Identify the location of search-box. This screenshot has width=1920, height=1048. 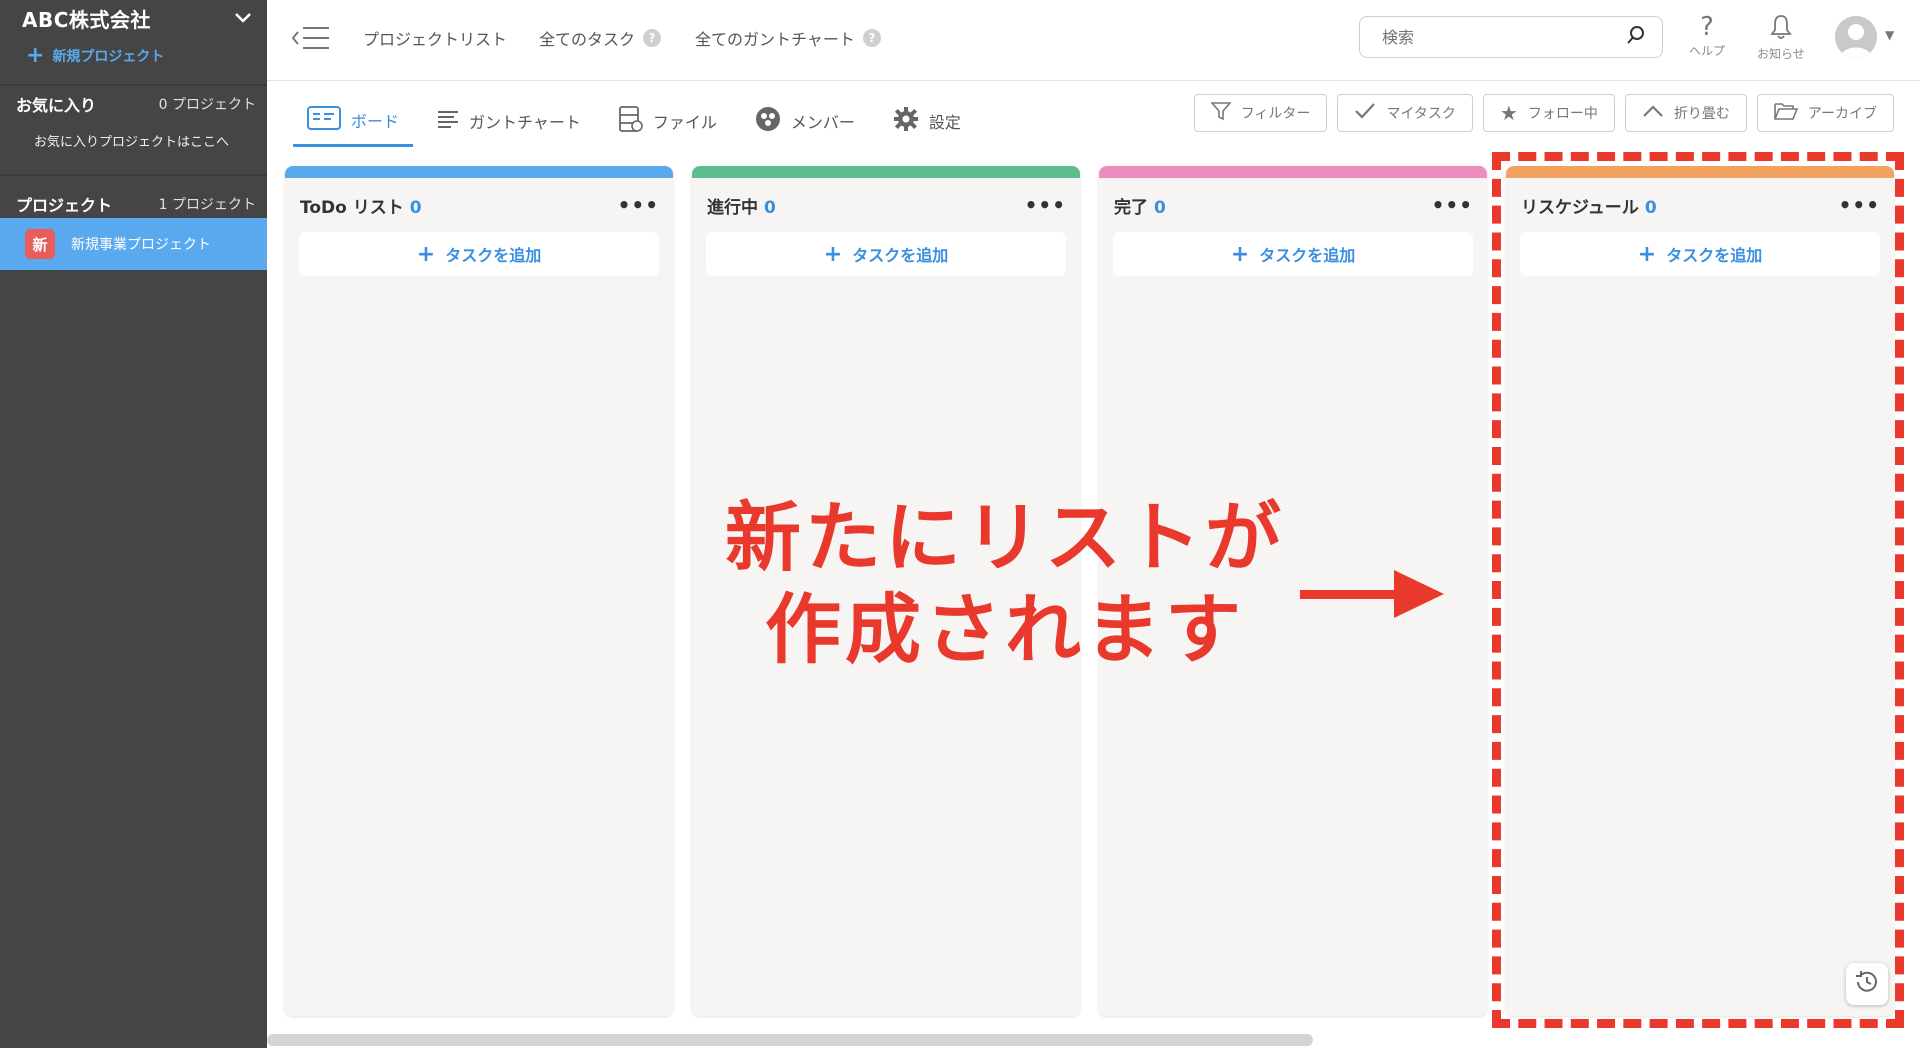
(1511, 37).